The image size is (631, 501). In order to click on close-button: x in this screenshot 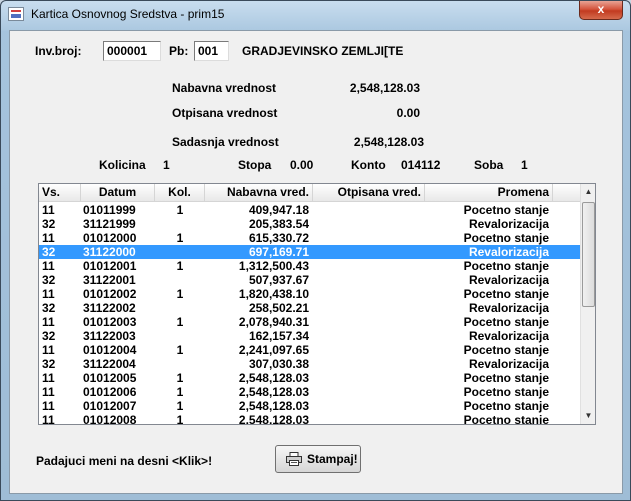, I will do `click(601, 10)`.